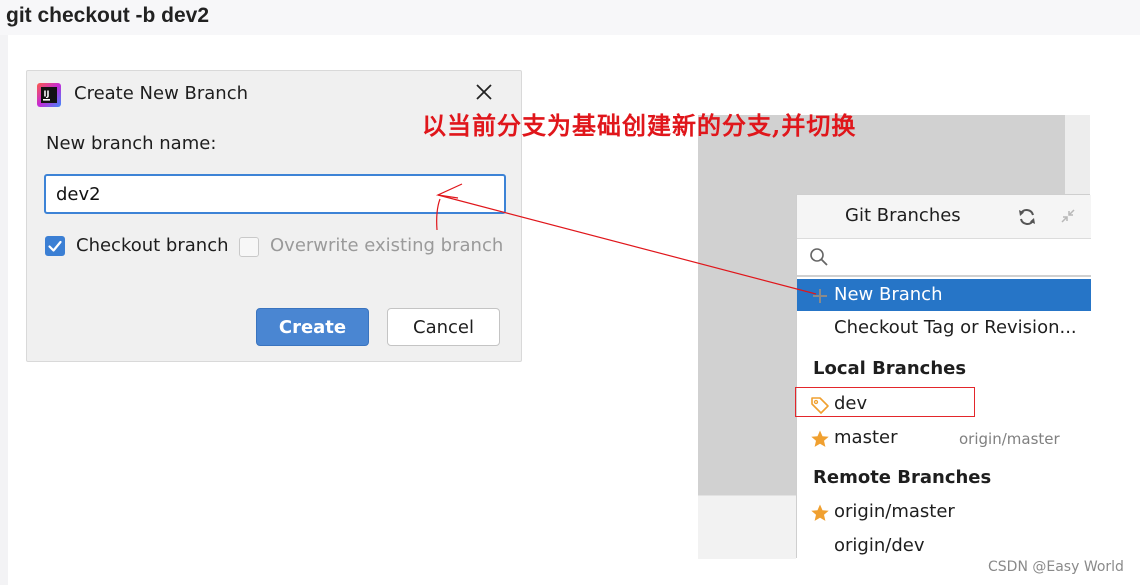 Image resolution: width=1140 pixels, height=585 pixels. Describe the element at coordinates (944, 258) in the screenshot. I see `branch-search-field` at that location.